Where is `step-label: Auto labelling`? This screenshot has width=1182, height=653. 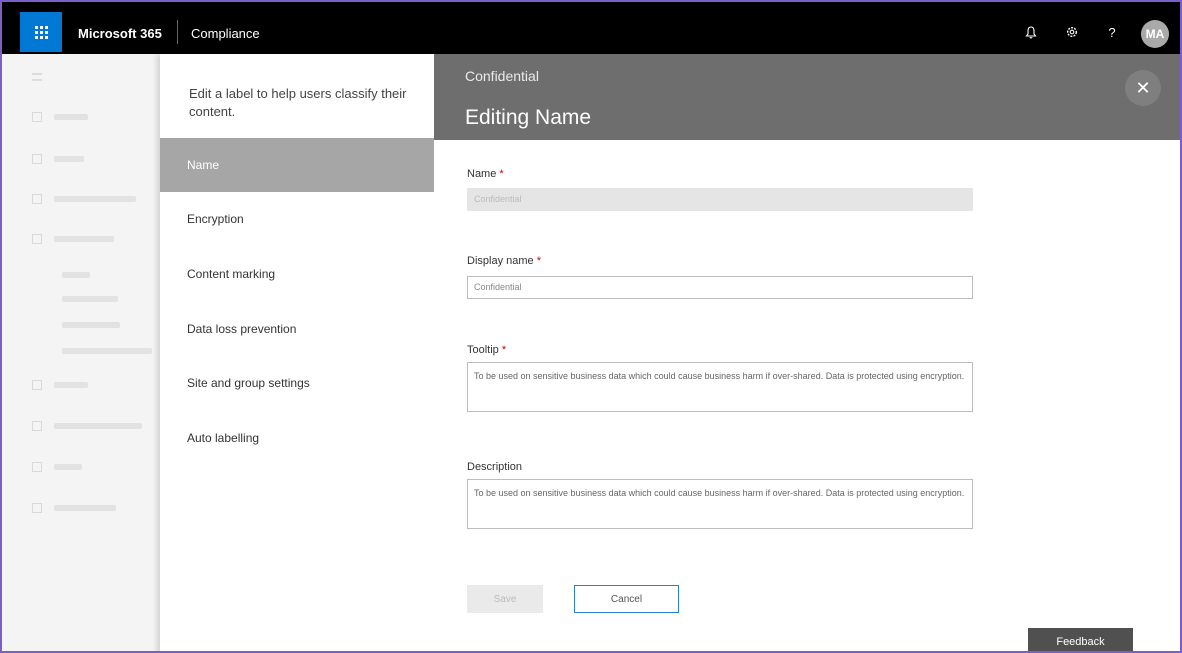
step-label: Auto labelling is located at coordinates (223, 438).